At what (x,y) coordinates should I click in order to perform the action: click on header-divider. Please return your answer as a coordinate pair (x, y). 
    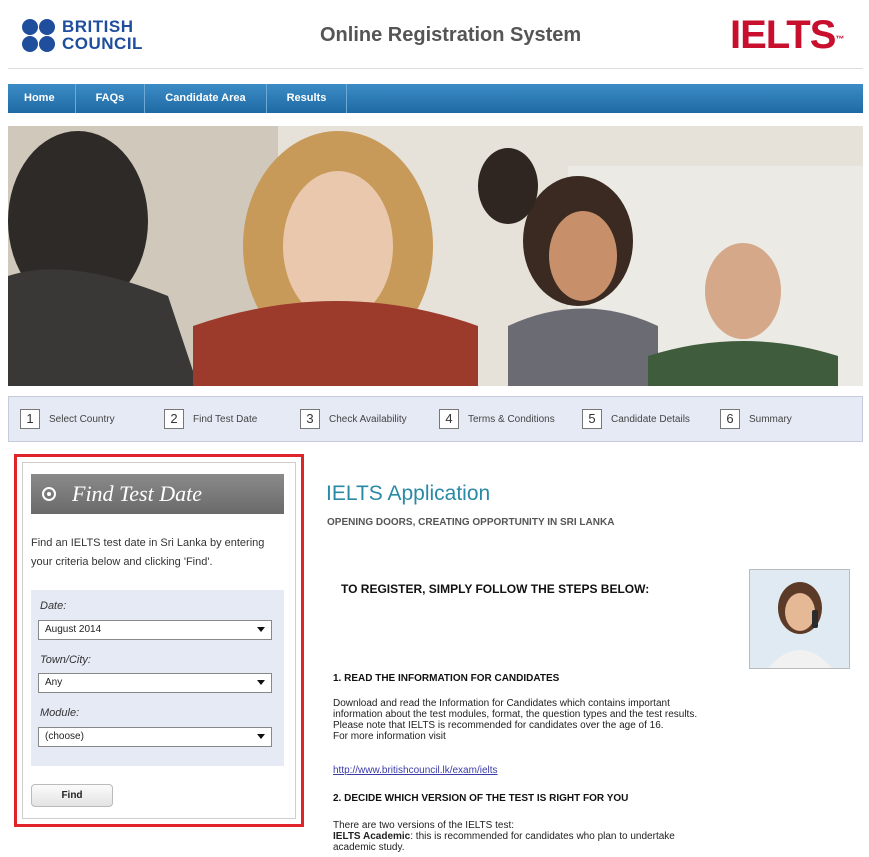
    Looking at the image, I should click on (435, 68).